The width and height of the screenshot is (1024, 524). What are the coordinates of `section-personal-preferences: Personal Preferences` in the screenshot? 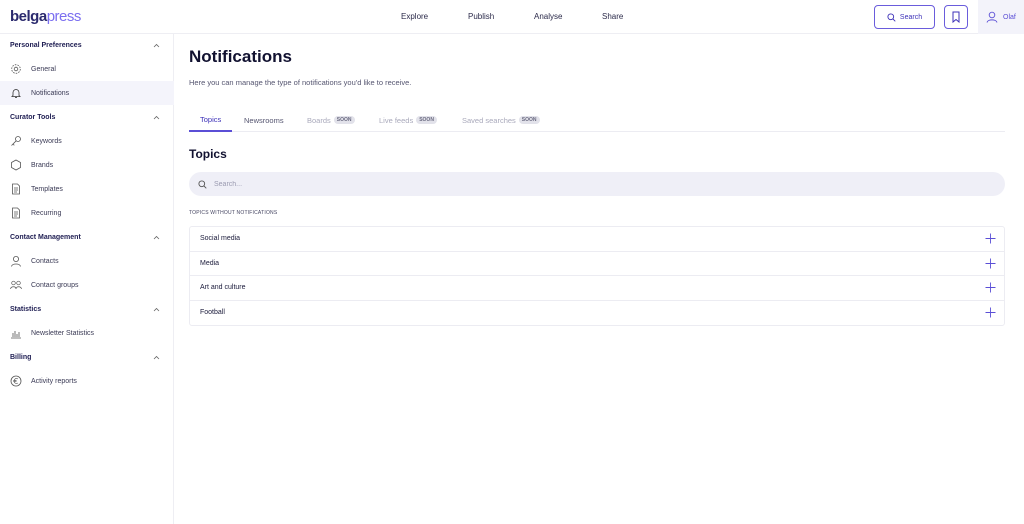 It's located at (87, 45).